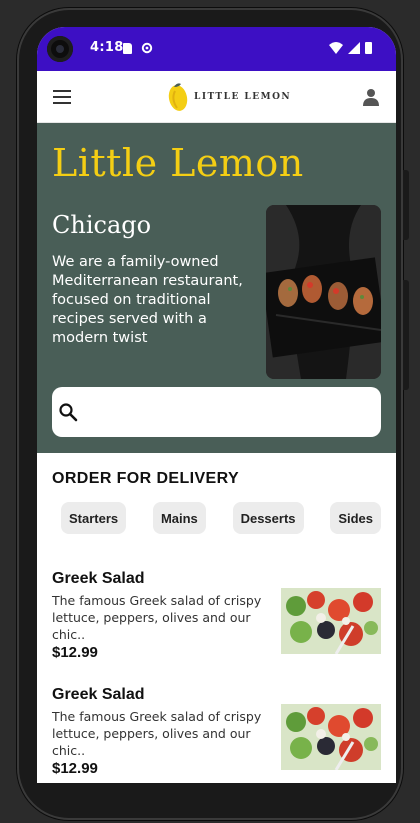  Describe the element at coordinates (371, 97) in the screenshot. I see `profile-icon` at that location.